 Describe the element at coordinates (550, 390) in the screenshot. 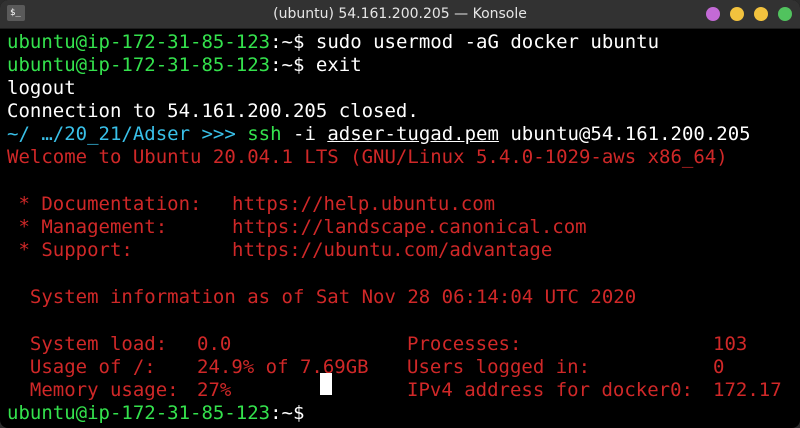

I see `ipv4-label: IPv4 address for docker0:` at that location.